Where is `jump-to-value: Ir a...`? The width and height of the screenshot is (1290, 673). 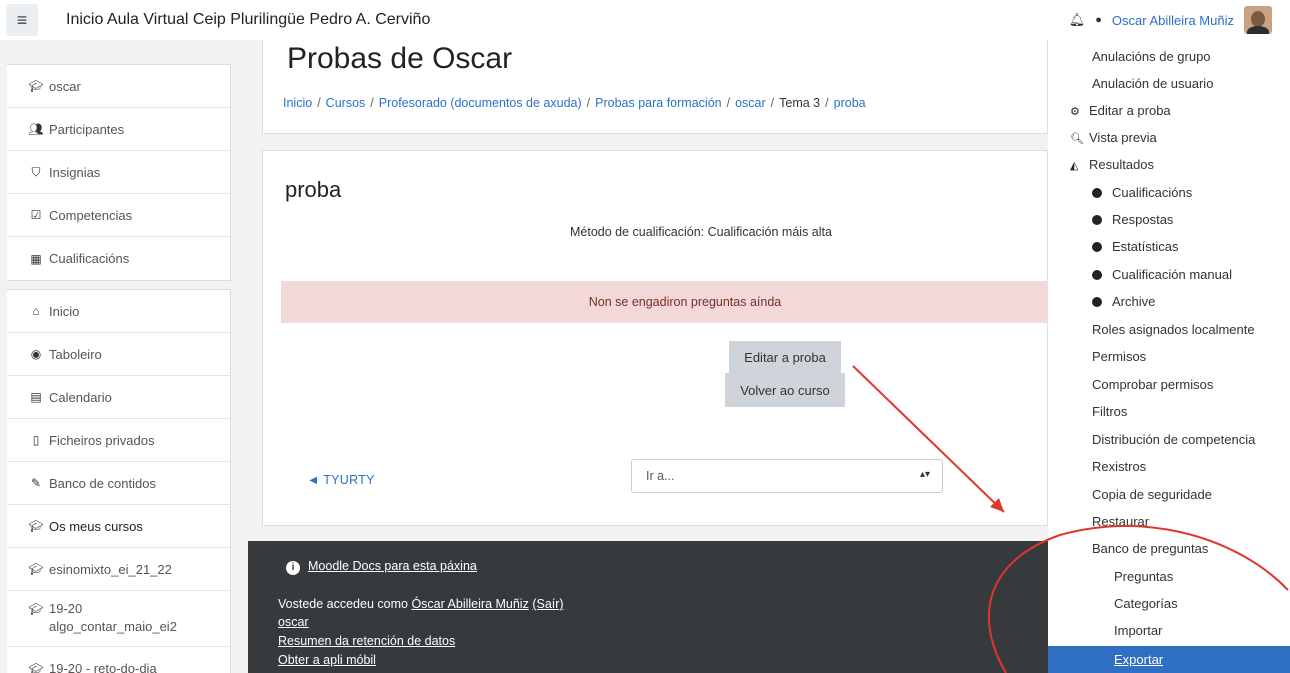
jump-to-value: Ir a... is located at coordinates (660, 476).